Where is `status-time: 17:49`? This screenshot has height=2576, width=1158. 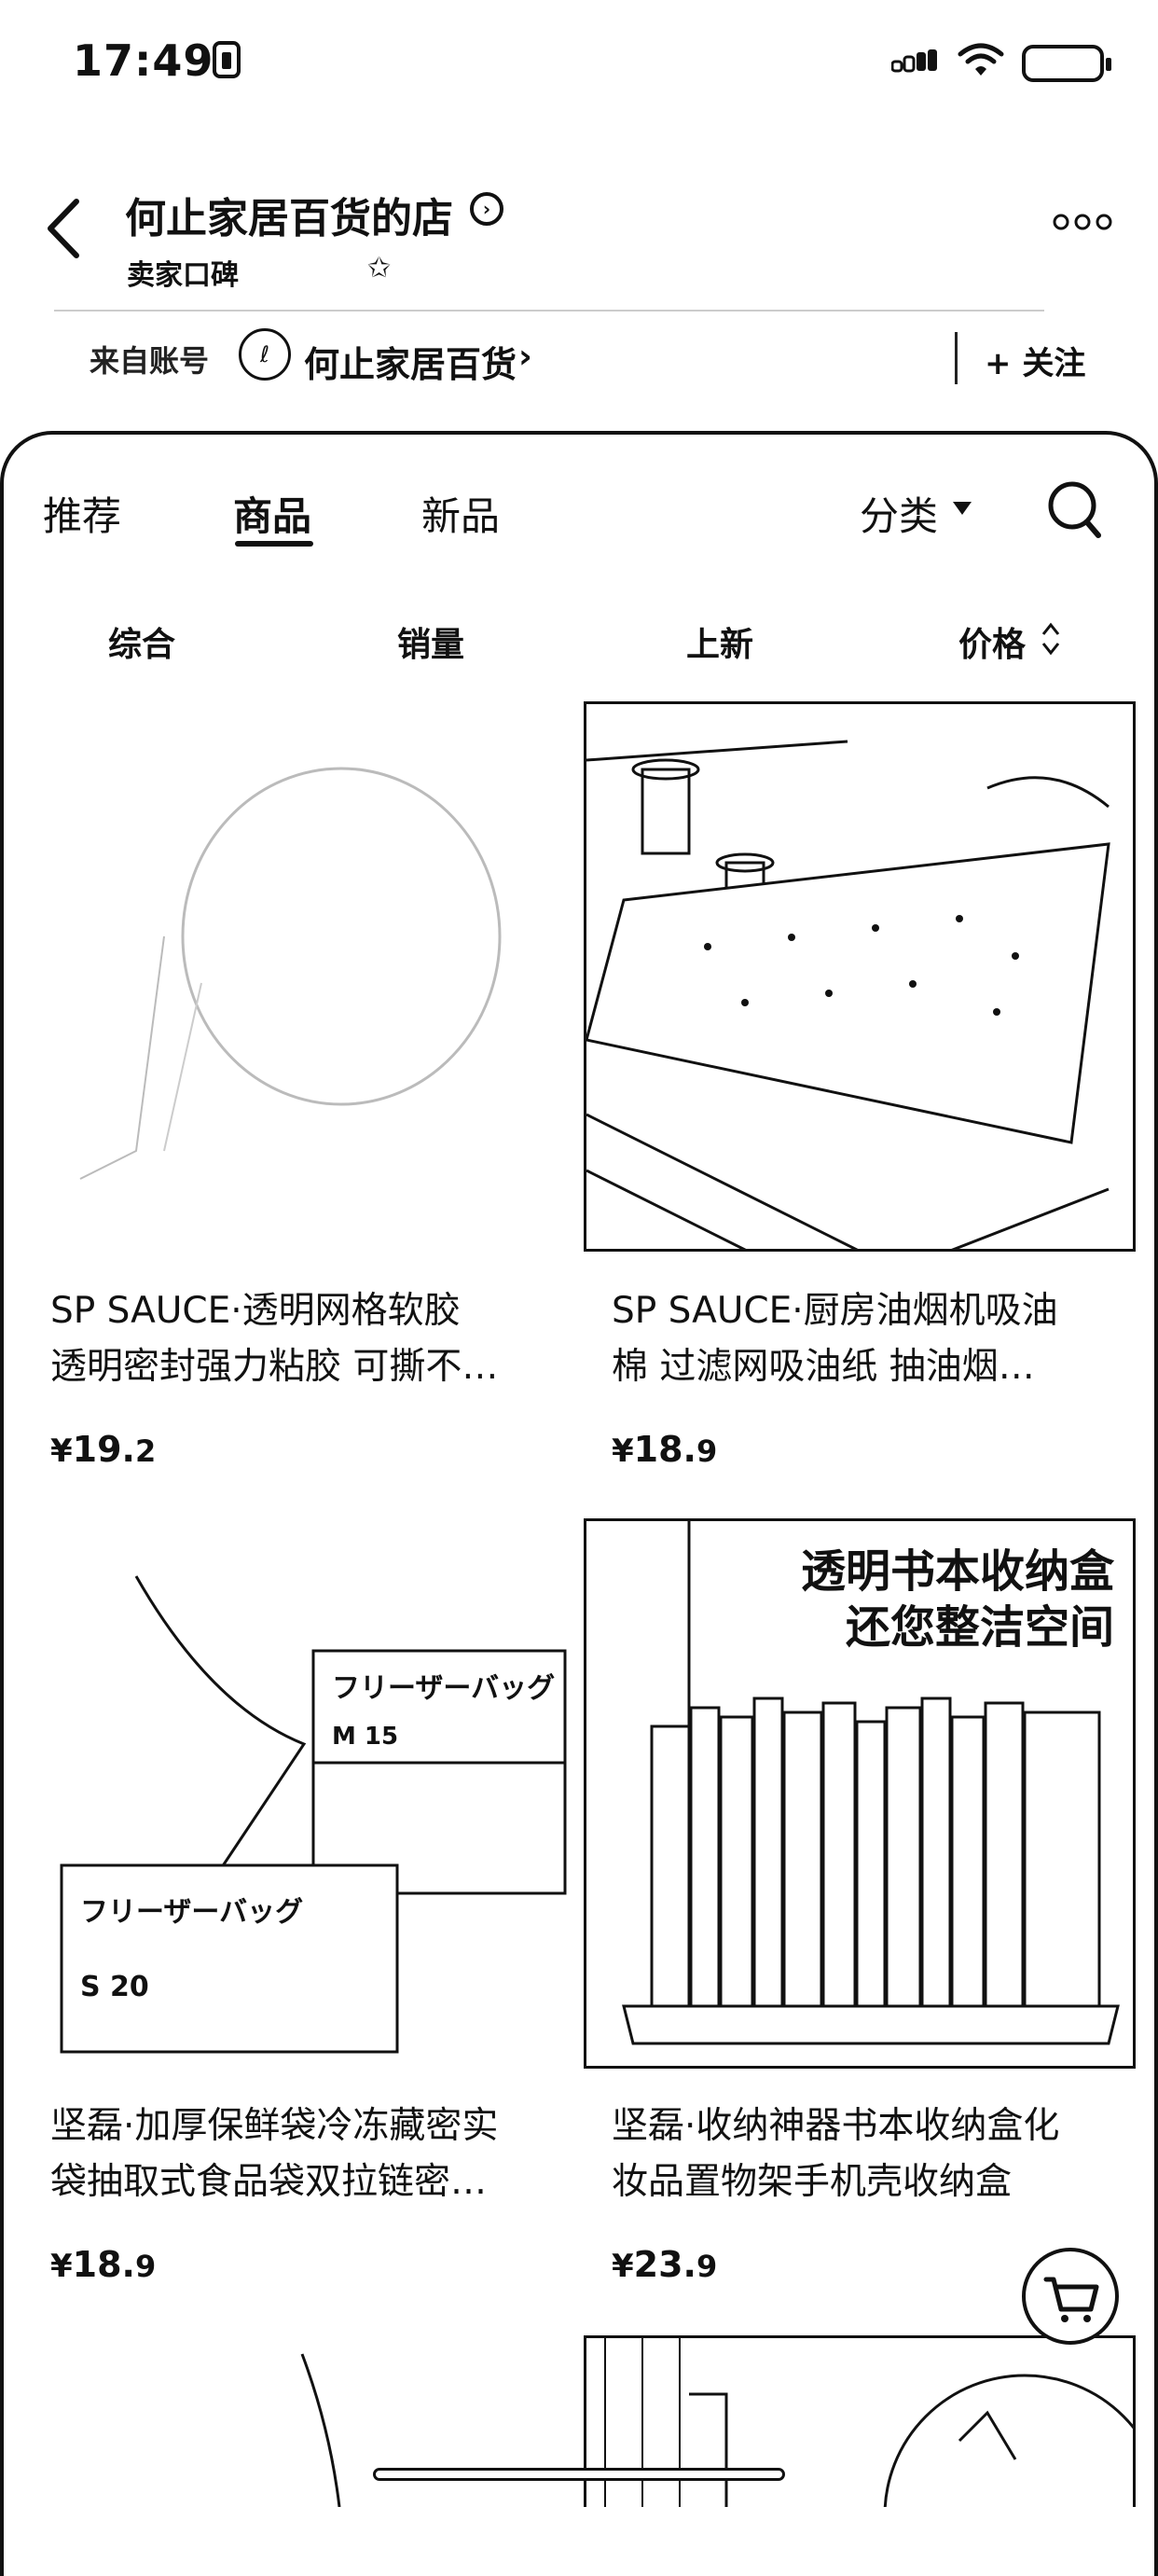
status-time: 17:49 is located at coordinates (143, 60).